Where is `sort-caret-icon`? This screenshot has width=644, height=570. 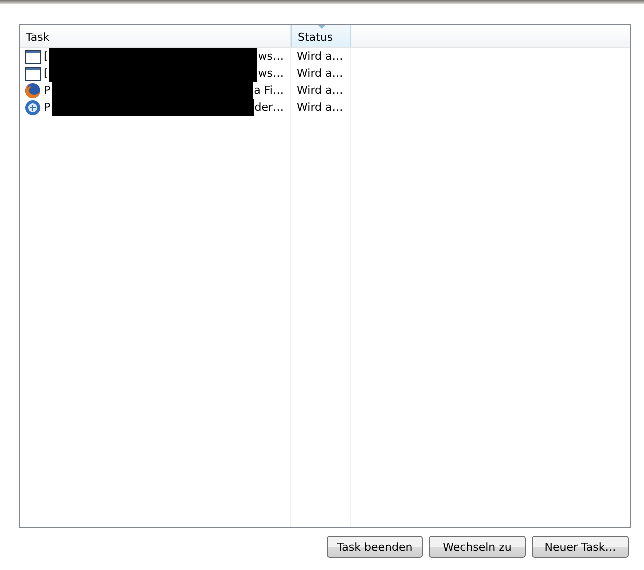
sort-caret-icon is located at coordinates (322, 27).